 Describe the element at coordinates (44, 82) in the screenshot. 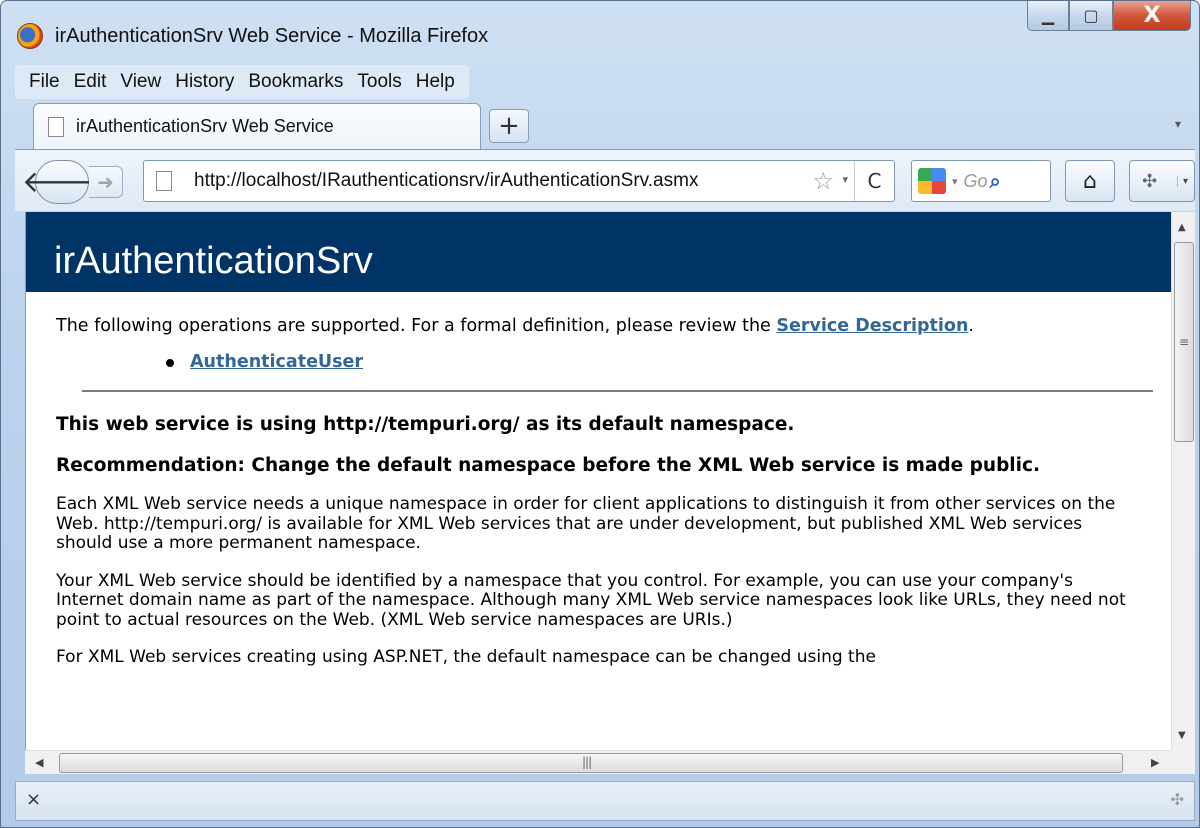

I see `menu-file: File` at that location.